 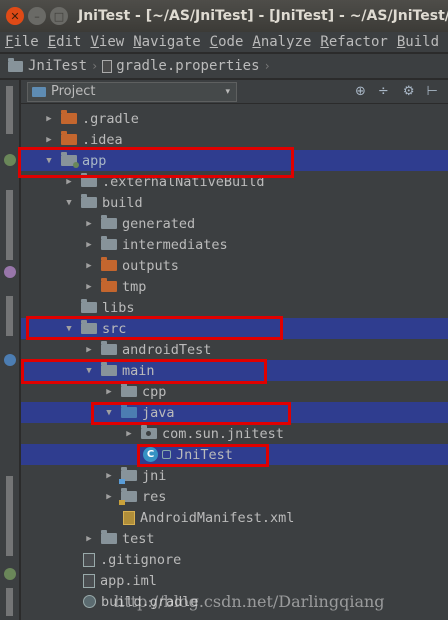 What do you see at coordinates (9, 110) in the screenshot?
I see `project-tool-tab` at bounding box center [9, 110].